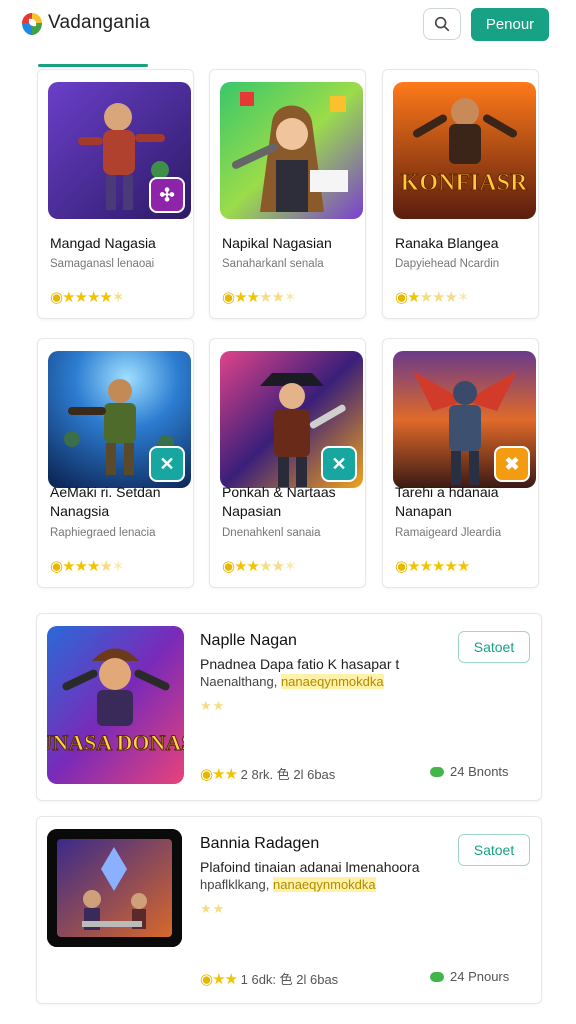 The image size is (576, 1024). What do you see at coordinates (93, 65) in the screenshot?
I see `active-tab-indicator` at bounding box center [93, 65].